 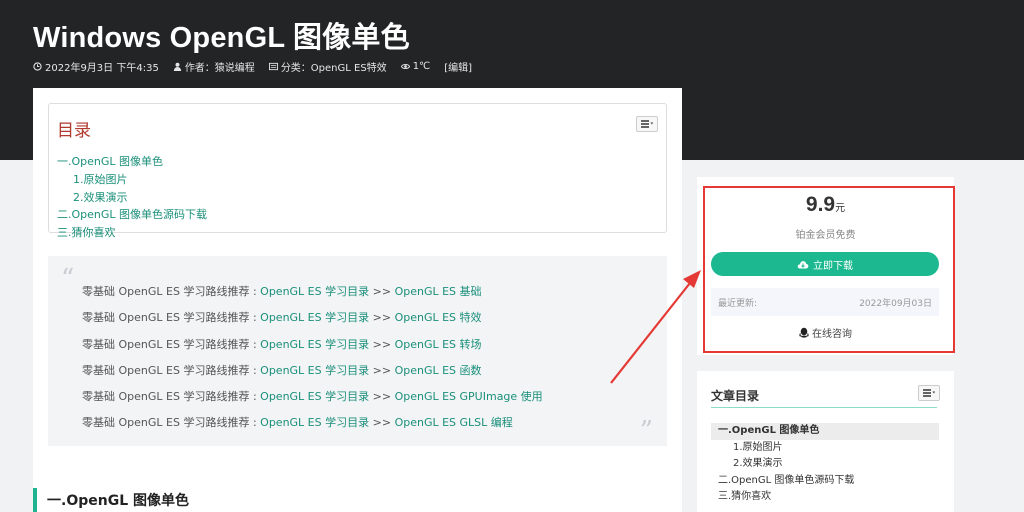 I want to click on toc-item: 一.OpenGL 图像单色, so click(x=132, y=162).